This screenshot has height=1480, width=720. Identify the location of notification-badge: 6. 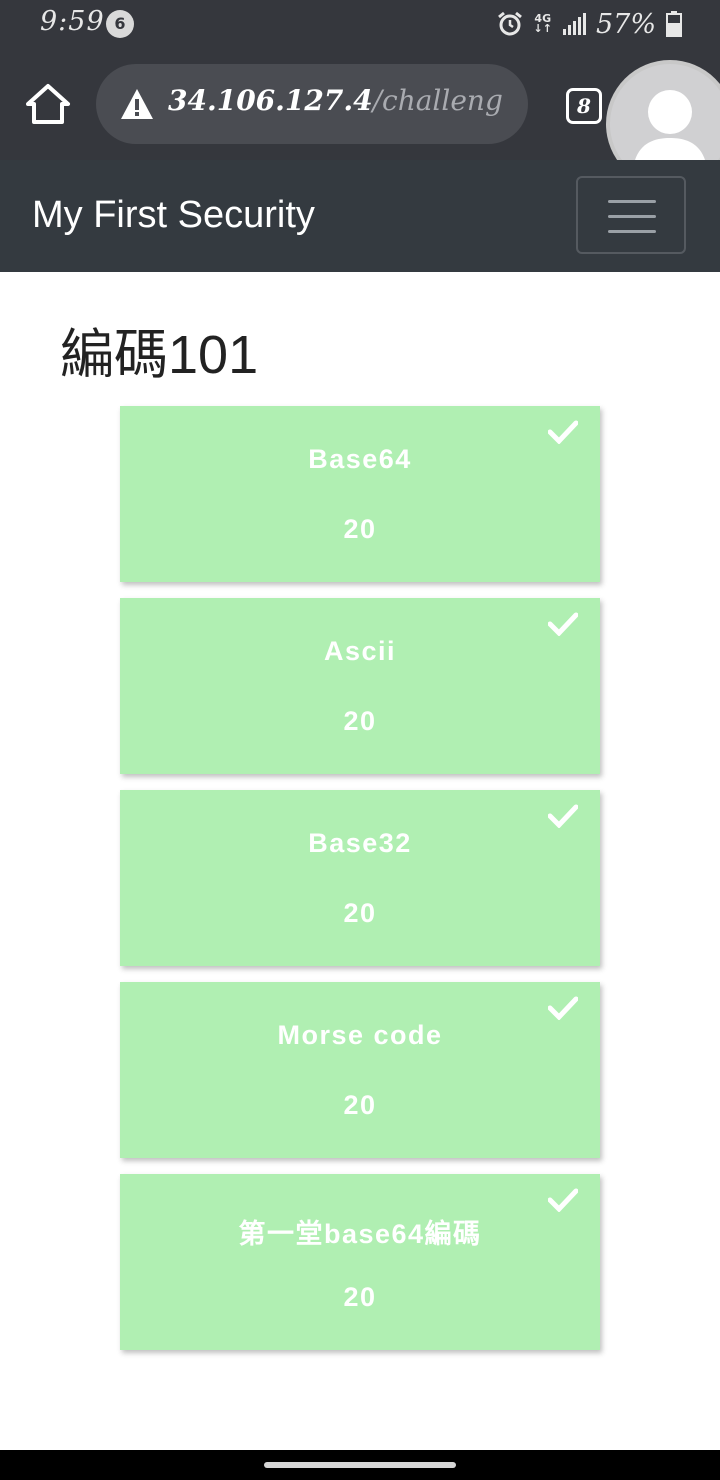
(120, 24).